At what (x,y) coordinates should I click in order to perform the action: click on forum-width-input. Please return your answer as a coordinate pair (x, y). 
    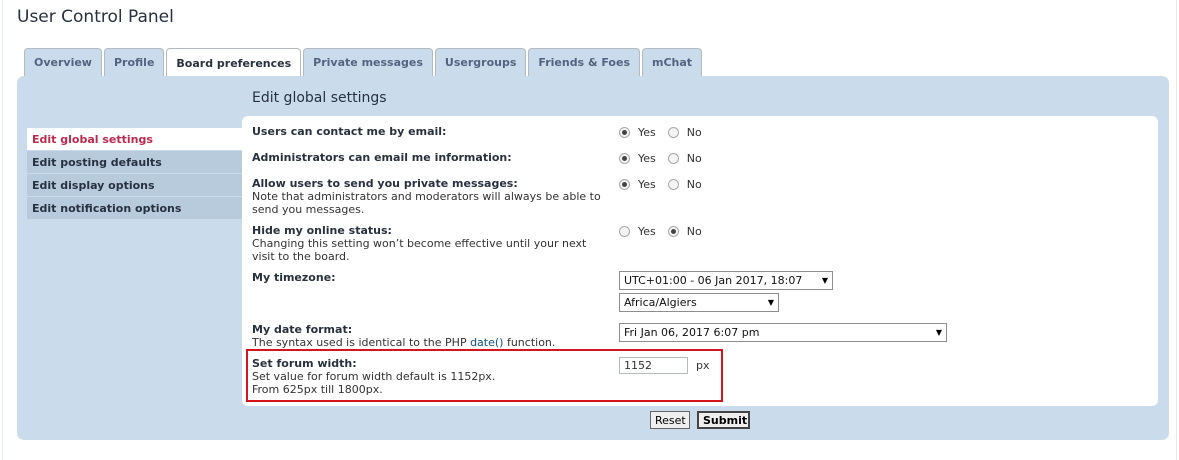
    Looking at the image, I should click on (653, 365).